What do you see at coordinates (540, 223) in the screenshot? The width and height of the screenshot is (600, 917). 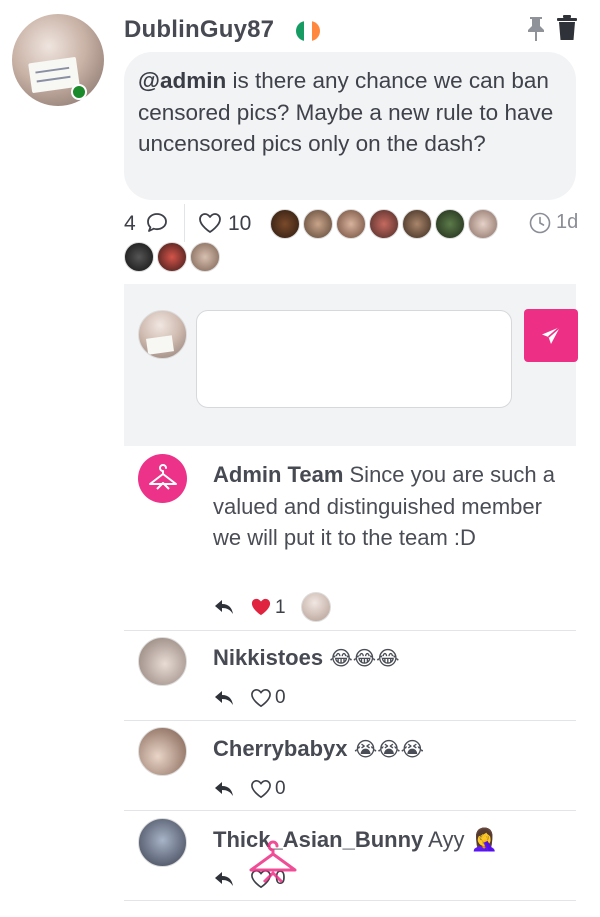 I see `clock-icon` at bounding box center [540, 223].